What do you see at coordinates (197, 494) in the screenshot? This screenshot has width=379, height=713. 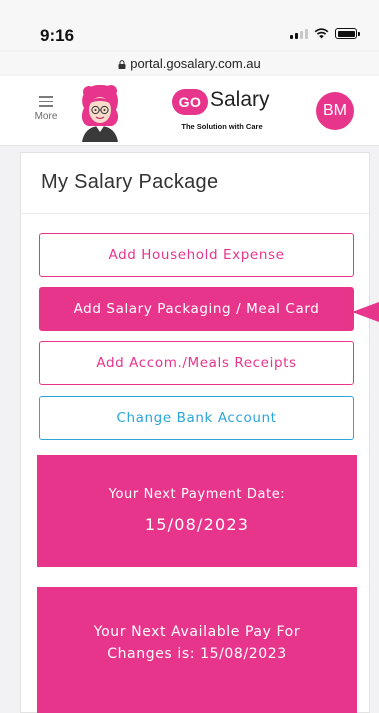 I see `next-payment-label: Your Next Payment Date:` at bounding box center [197, 494].